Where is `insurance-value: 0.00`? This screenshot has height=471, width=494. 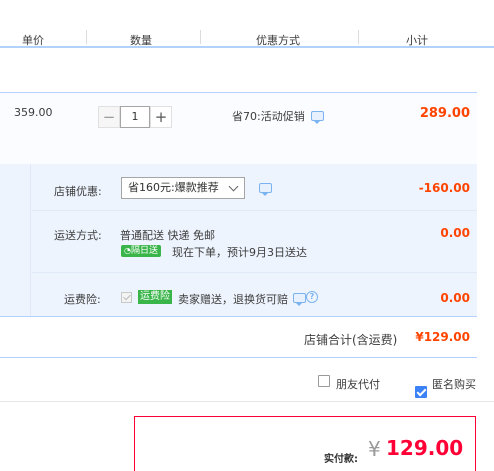 insurance-value: 0.00 is located at coordinates (455, 298).